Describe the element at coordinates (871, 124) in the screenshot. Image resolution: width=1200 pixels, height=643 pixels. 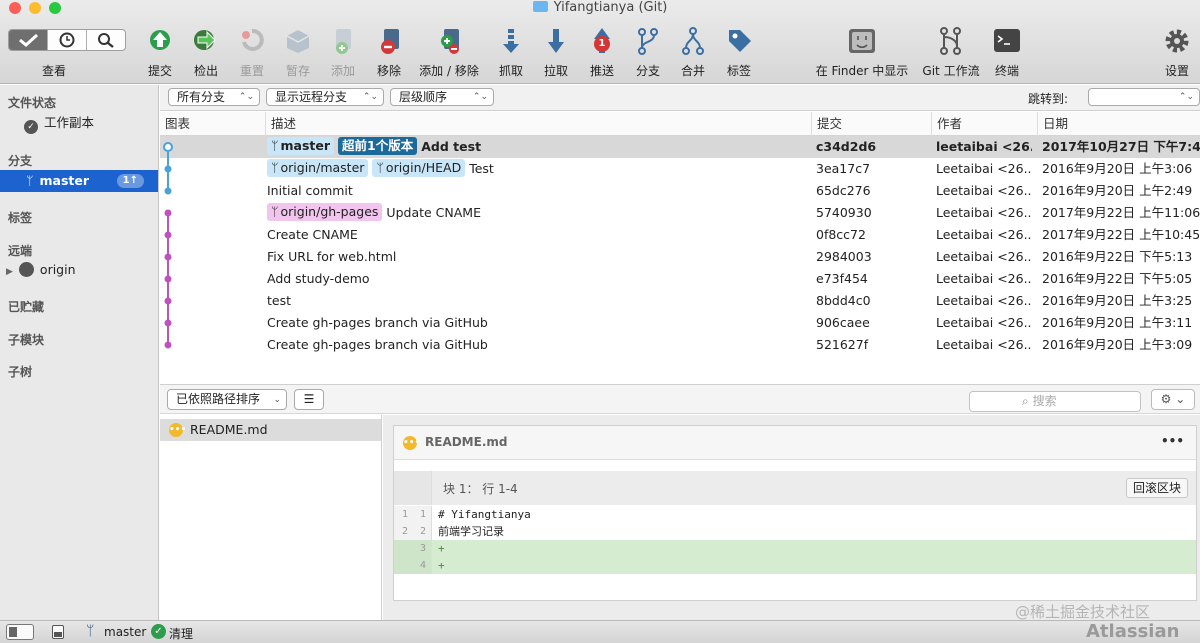
I see `column-commit: 提交` at that location.